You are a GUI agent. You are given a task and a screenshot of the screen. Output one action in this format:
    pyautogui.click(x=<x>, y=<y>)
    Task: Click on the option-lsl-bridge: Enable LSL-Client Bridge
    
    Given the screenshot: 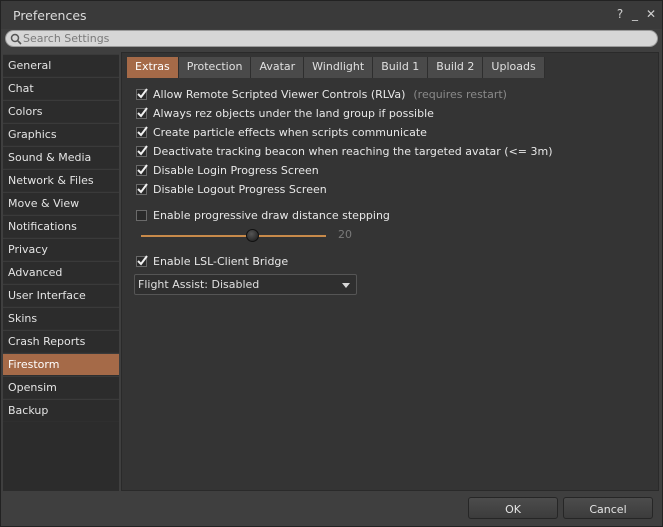 What is the action you would take?
    pyautogui.click(x=212, y=261)
    